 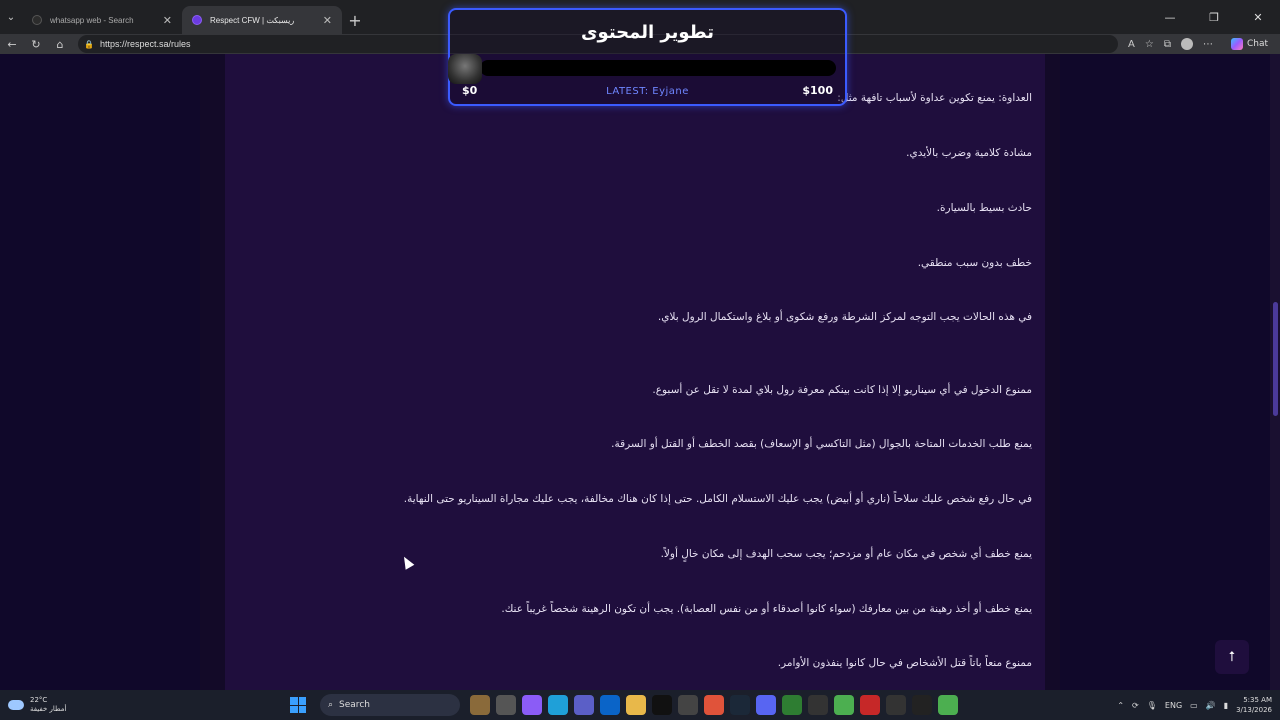 What do you see at coordinates (36, 44) in the screenshot?
I see `refresh-icon: ↻` at bounding box center [36, 44].